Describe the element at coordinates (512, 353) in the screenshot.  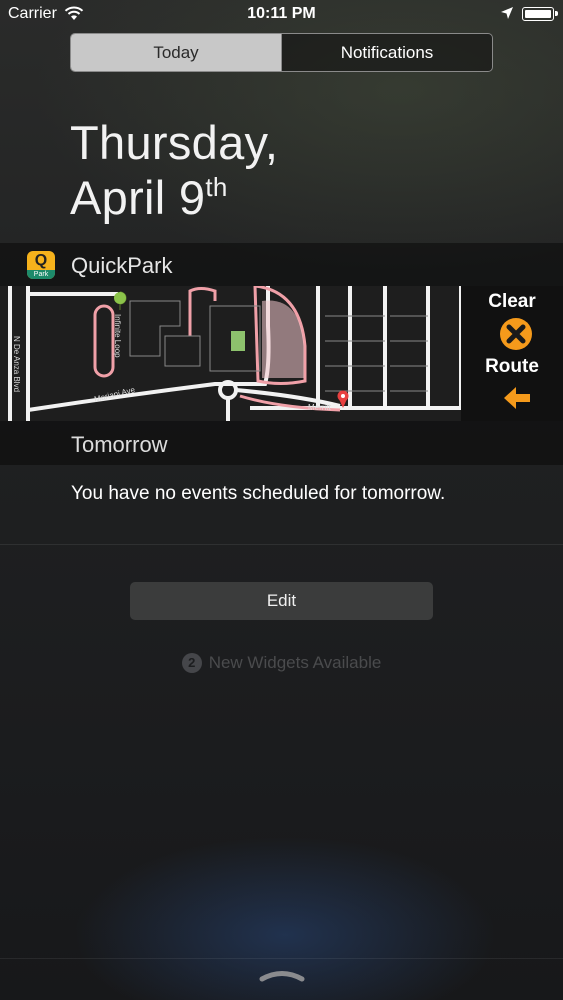
I see `map-controls: Clear Route` at that location.